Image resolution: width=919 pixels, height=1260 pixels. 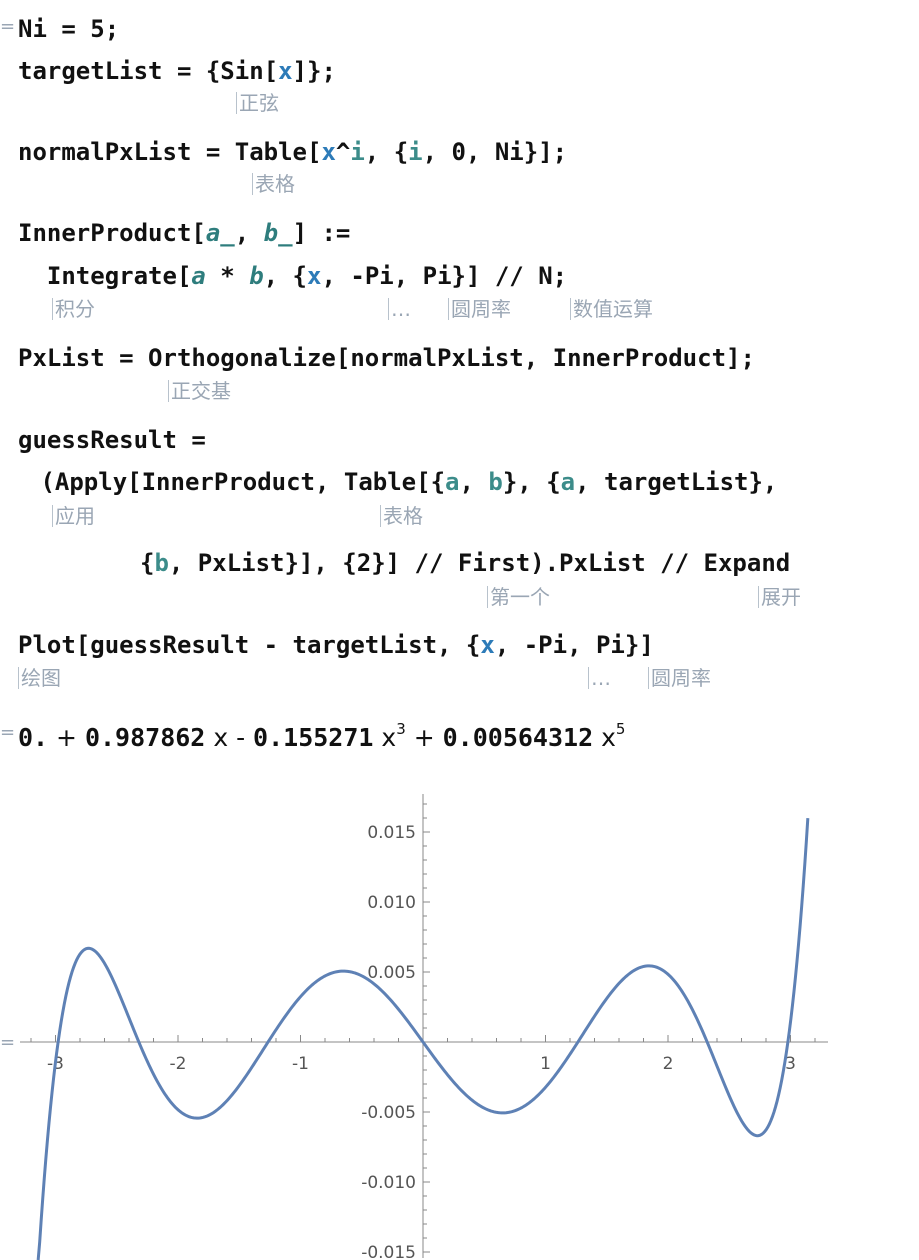 I want to click on code-text: , targetList},, so click(x=676, y=482).